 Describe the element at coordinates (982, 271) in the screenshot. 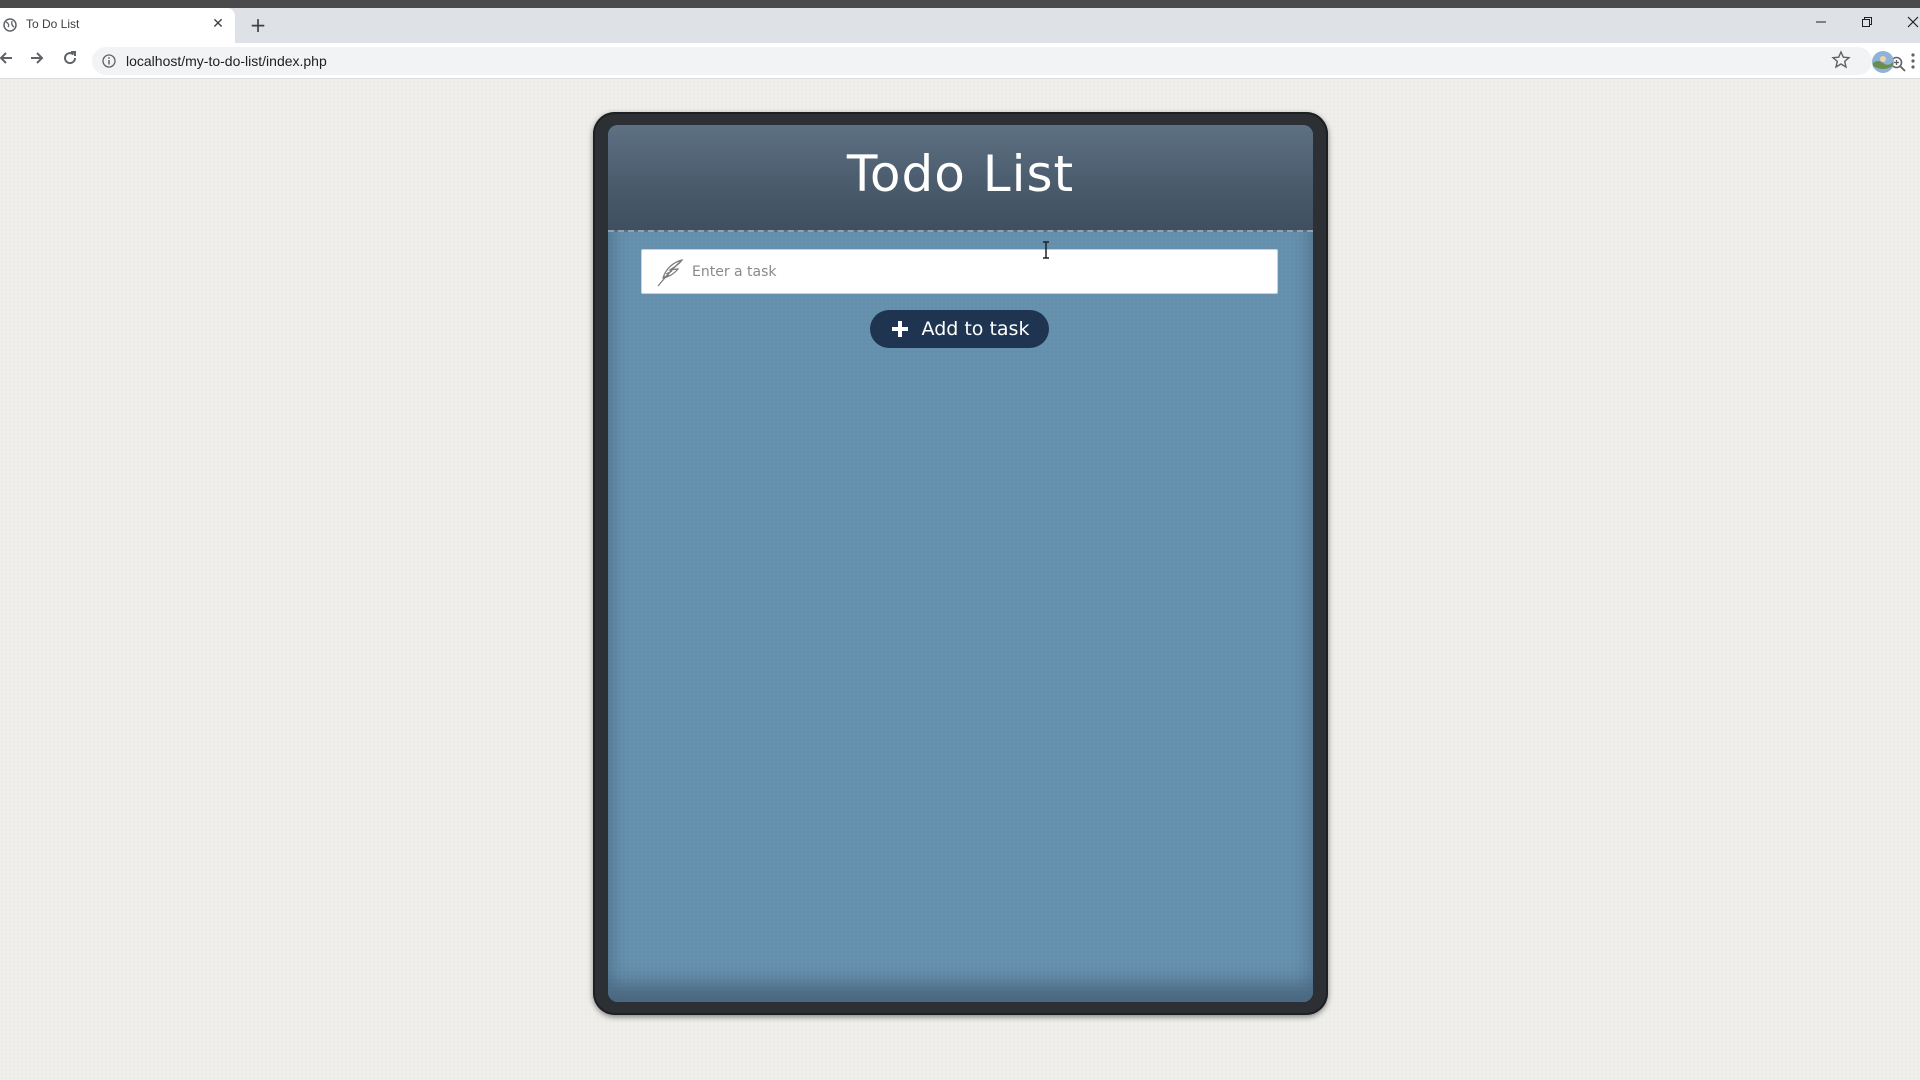

I see `task-input` at that location.